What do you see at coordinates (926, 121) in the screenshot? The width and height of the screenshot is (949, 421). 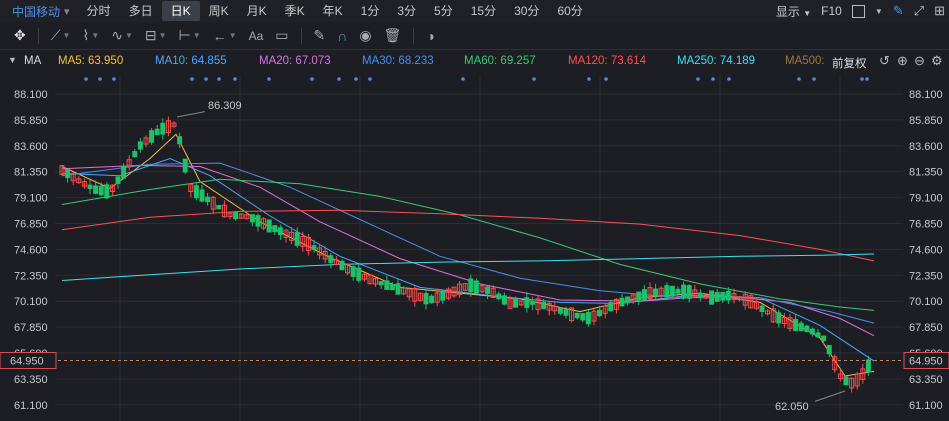 I see `y-axis-label: 85.850` at bounding box center [926, 121].